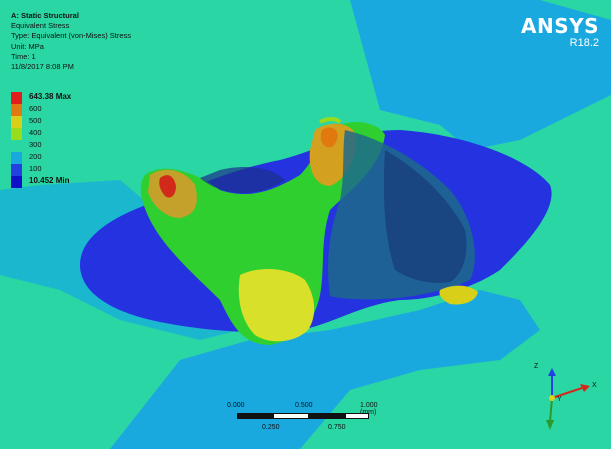 The image size is (611, 449). Describe the element at coordinates (271, 427) in the screenshot. I see `scale-label-0250: 0.250` at that location.